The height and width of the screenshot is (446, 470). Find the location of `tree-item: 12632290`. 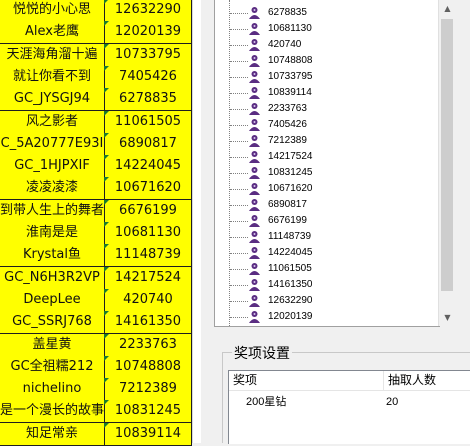

tree-item: 12632290 is located at coordinates (325, 301).